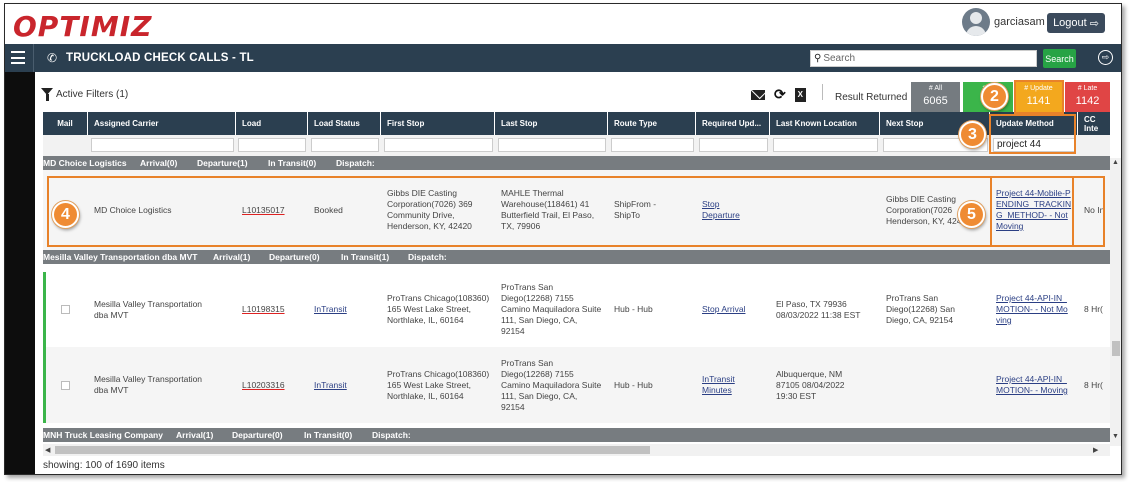 The width and height of the screenshot is (1131, 482). I want to click on active-filters-label: Active Filters (1), so click(92, 94).